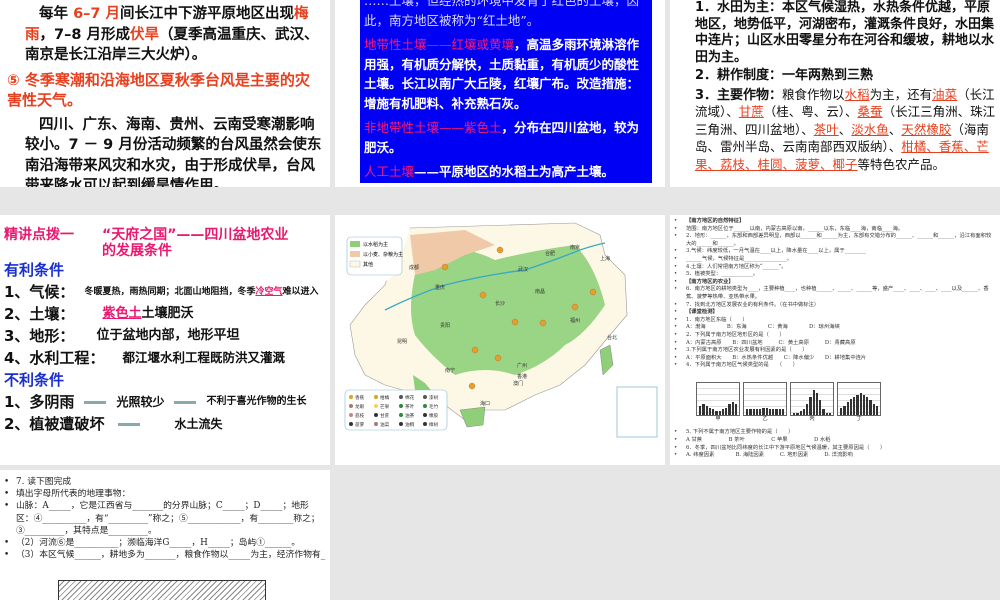 Image resolution: width=1000 pixels, height=600 pixels. What do you see at coordinates (445, 325) in the screenshot?
I see `svg-text: 贵阳` at bounding box center [445, 325].